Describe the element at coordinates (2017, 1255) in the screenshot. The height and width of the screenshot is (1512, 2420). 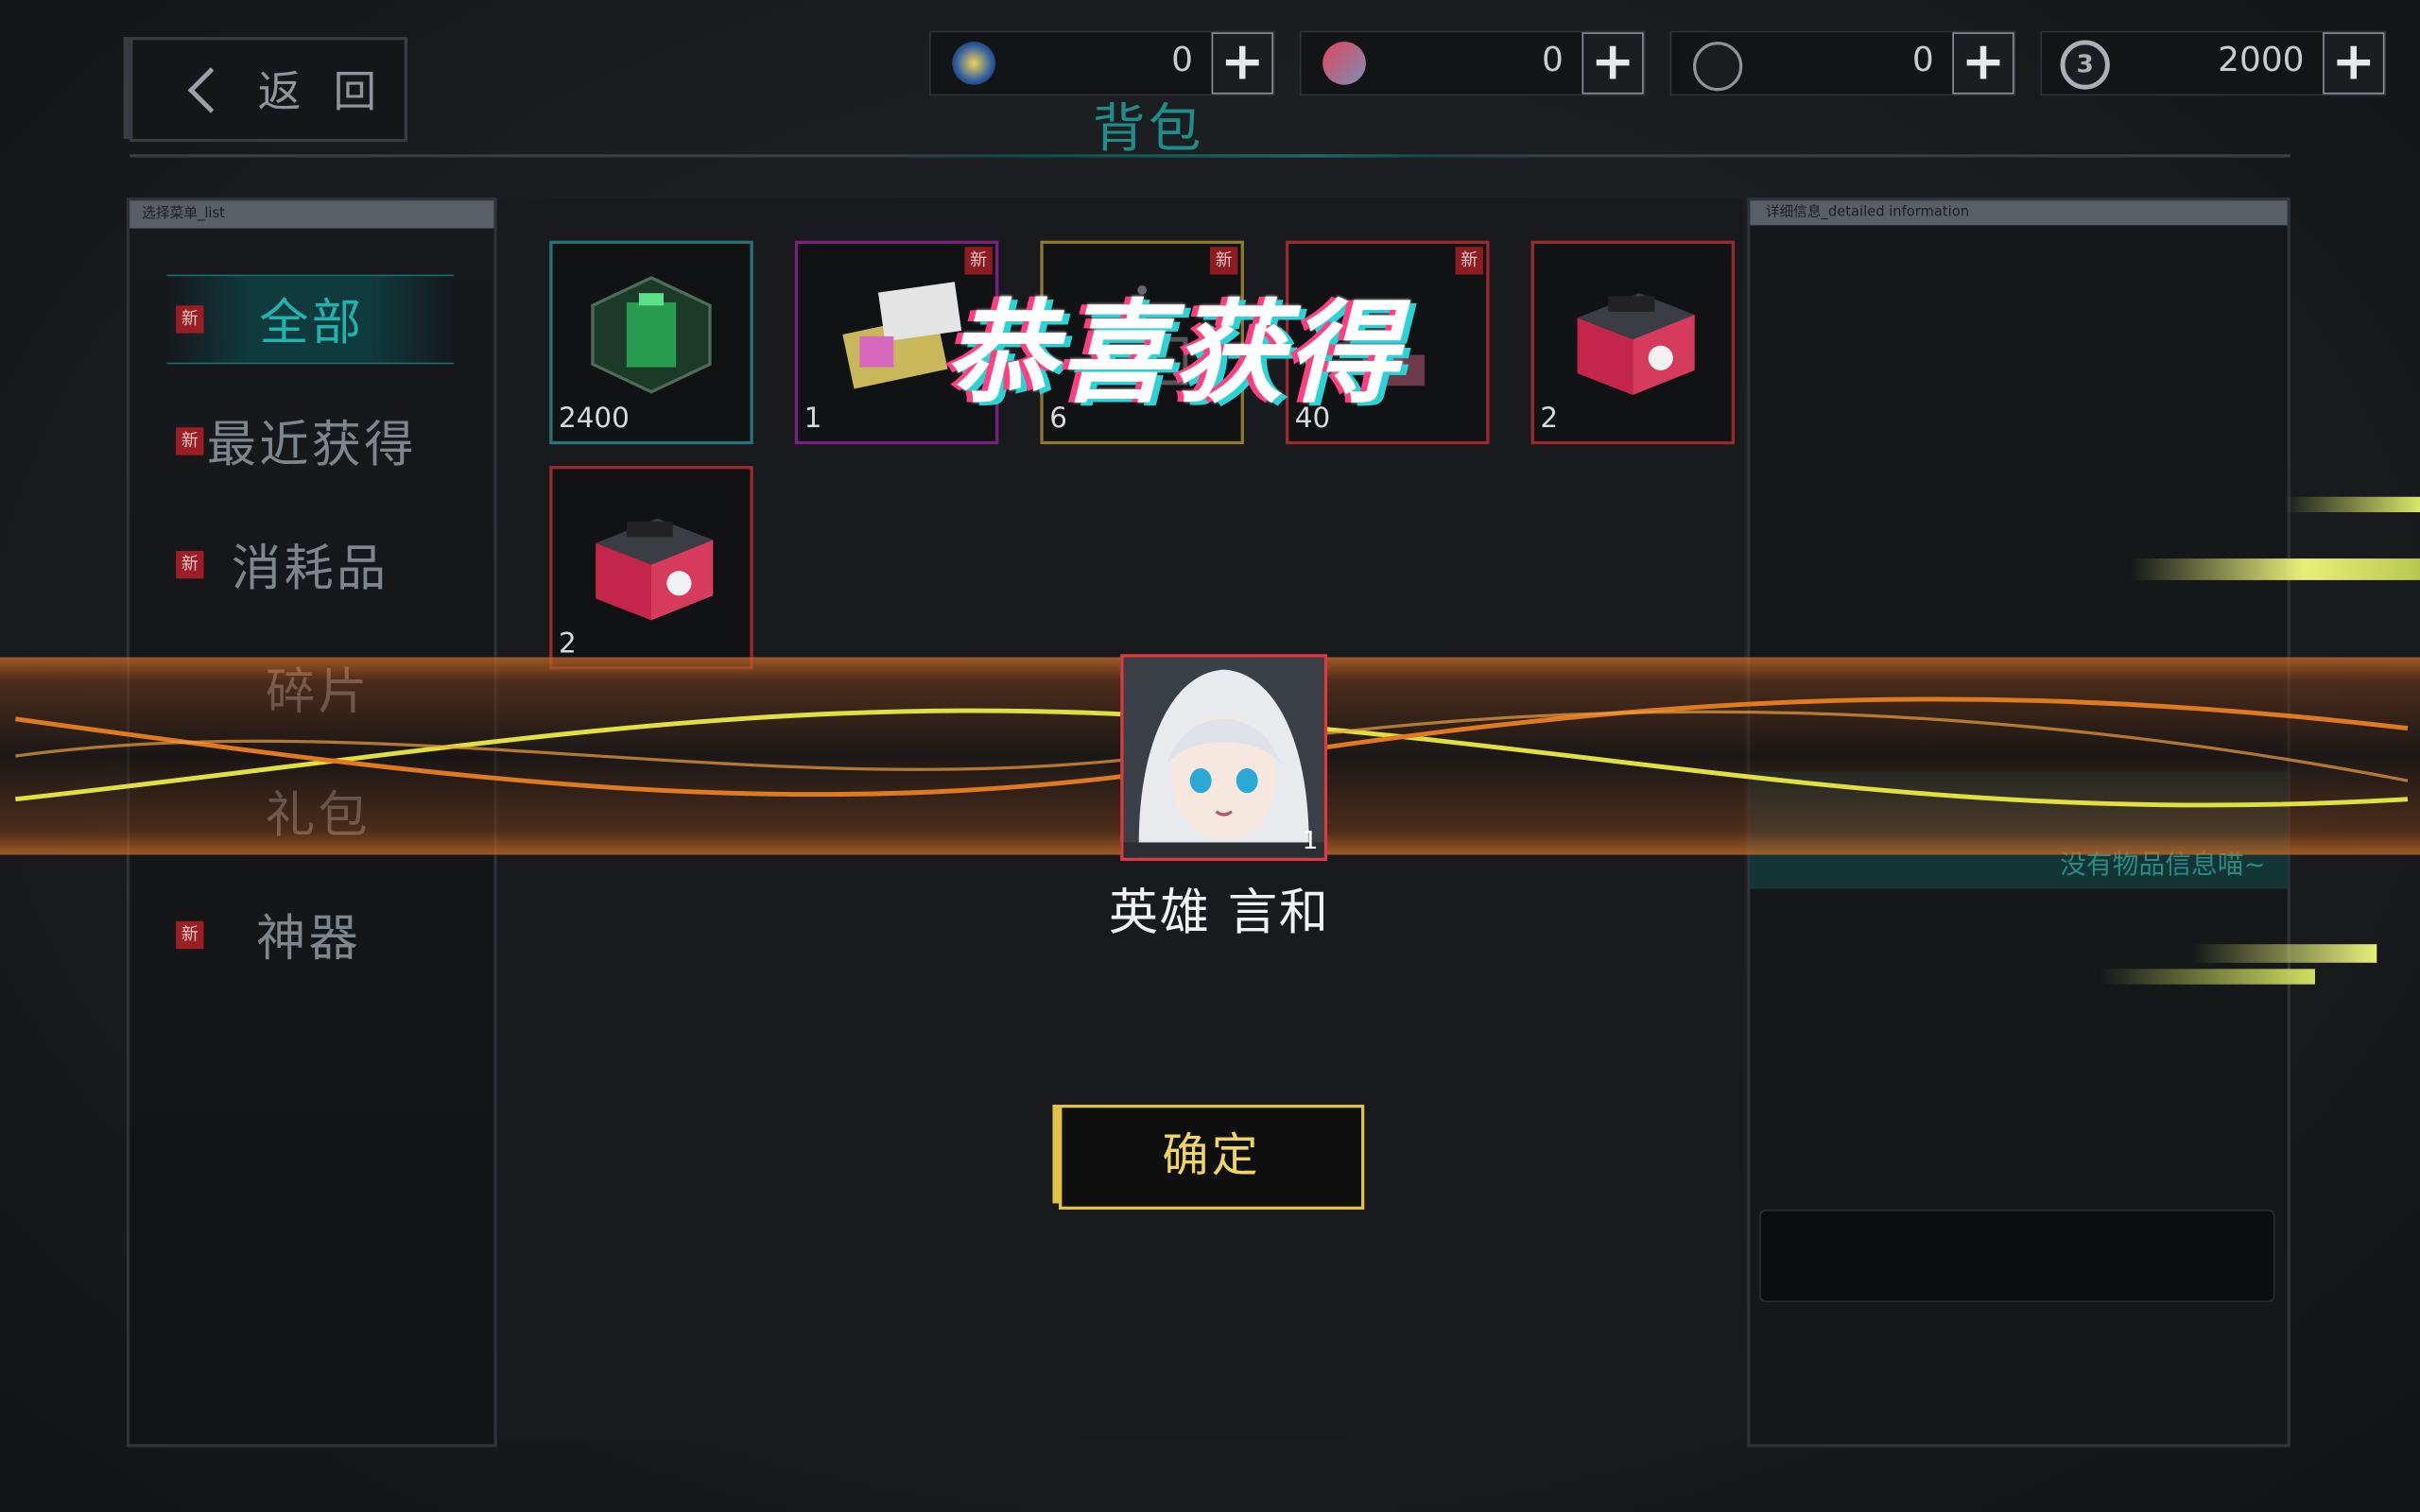
I see `detail-action-box` at that location.